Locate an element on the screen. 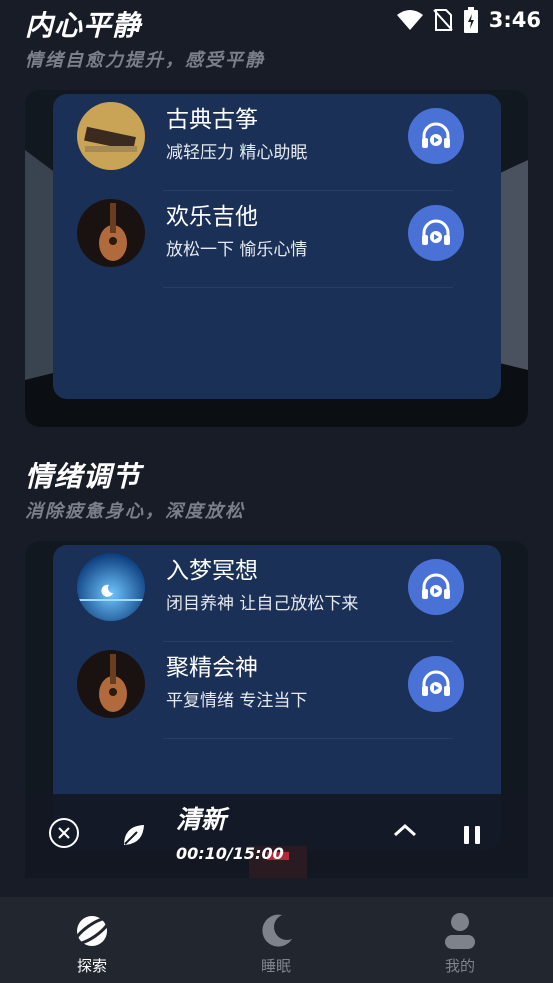  chevron-up-icon is located at coordinates (405, 830).